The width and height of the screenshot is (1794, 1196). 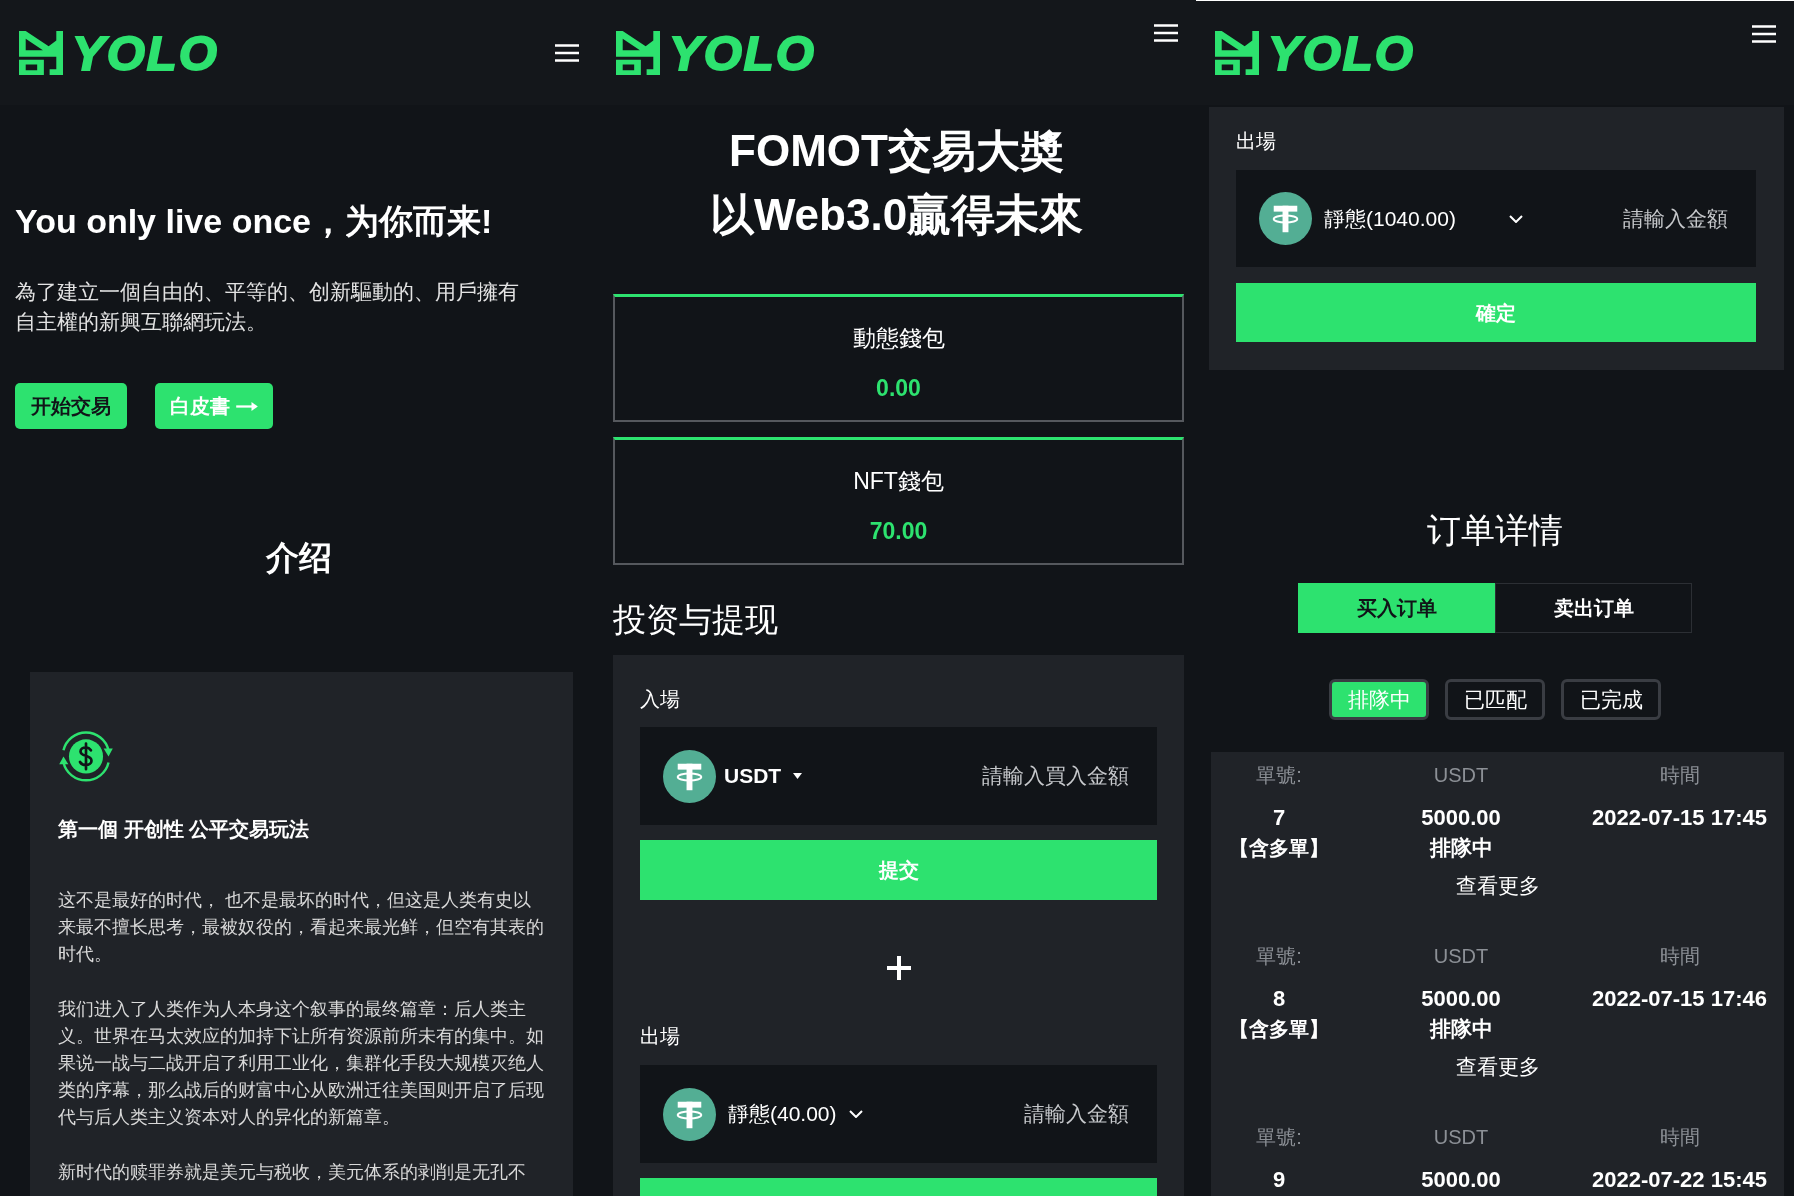 What do you see at coordinates (1679, 818) in the screenshot?
I see `order-time: 2022-07-15 17:45` at bounding box center [1679, 818].